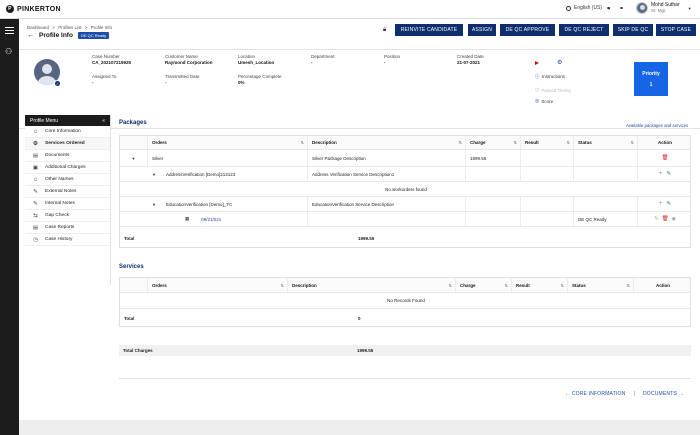 The width and height of the screenshot is (700, 435). Describe the element at coordinates (608, 8) in the screenshot. I see `binoculars-icon: ⚭` at that location.